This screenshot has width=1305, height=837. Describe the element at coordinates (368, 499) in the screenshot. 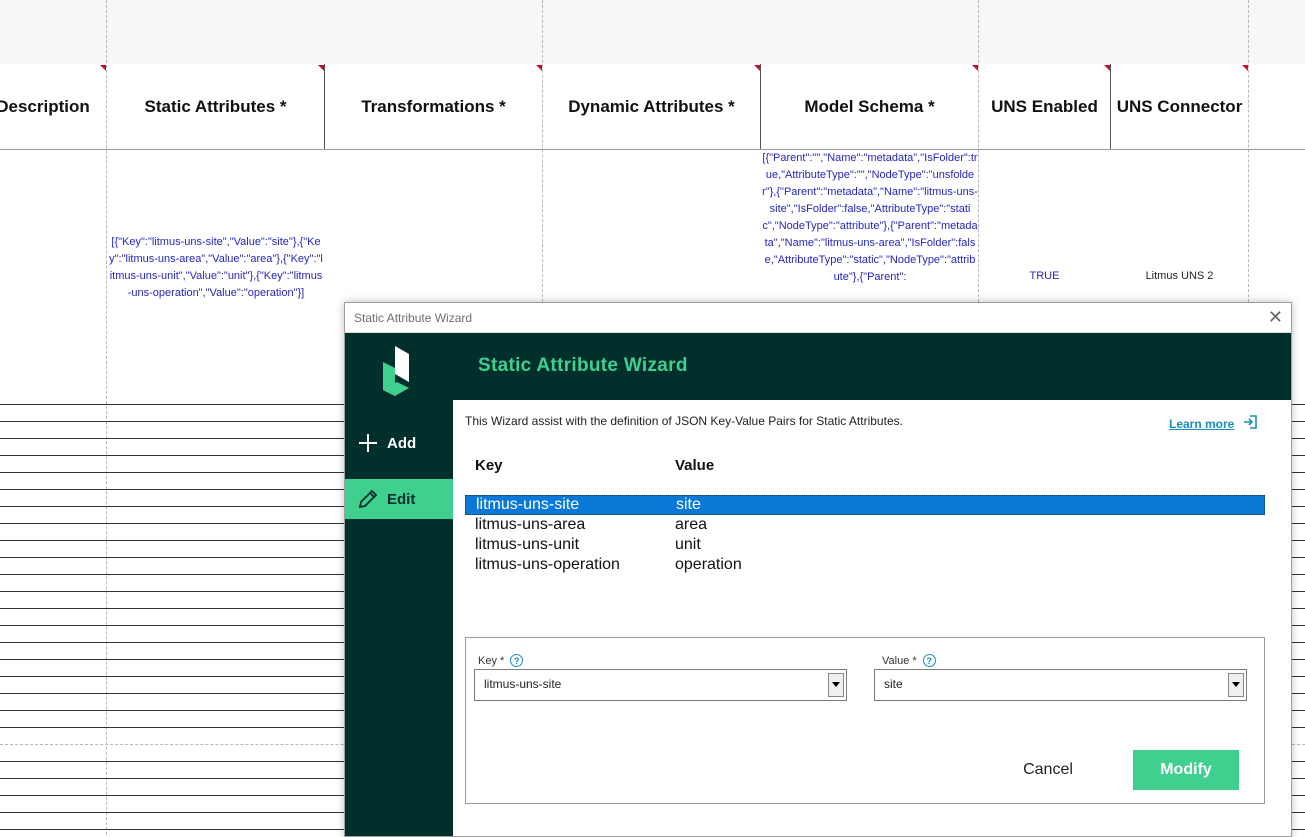

I see `pencil-icon` at that location.